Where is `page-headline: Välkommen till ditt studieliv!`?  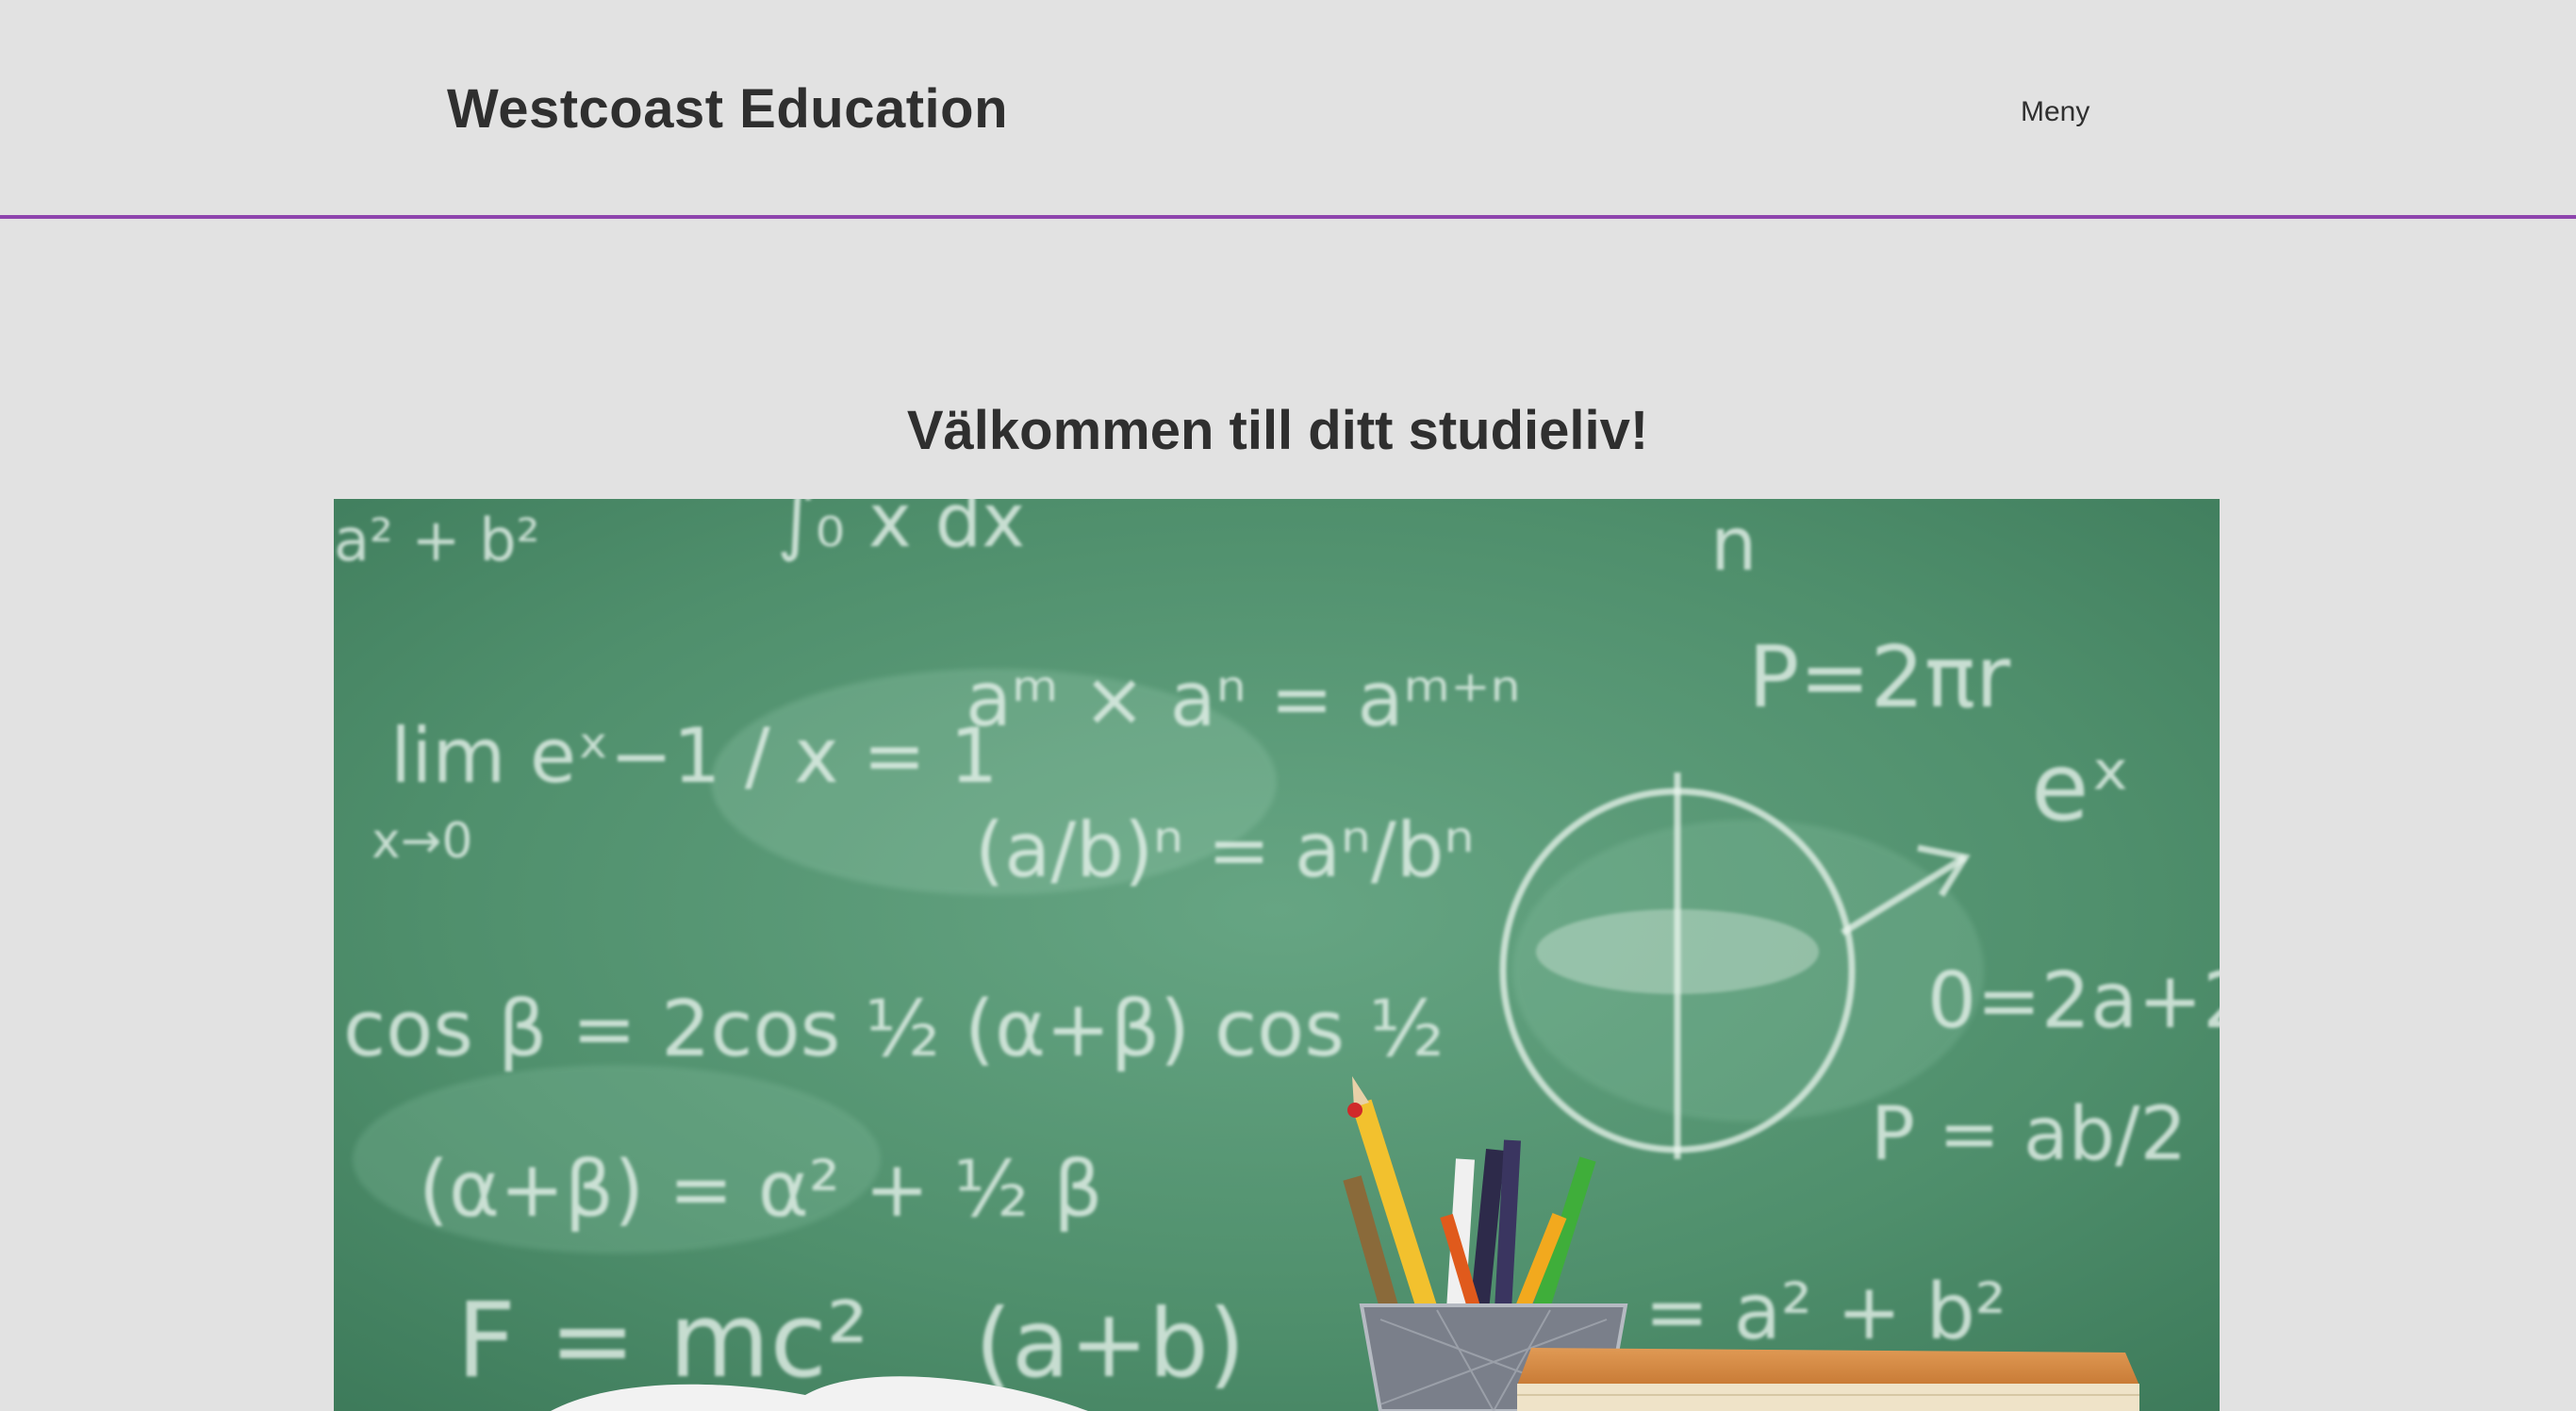
page-headline: Välkommen till ditt studieliv! is located at coordinates (1277, 430).